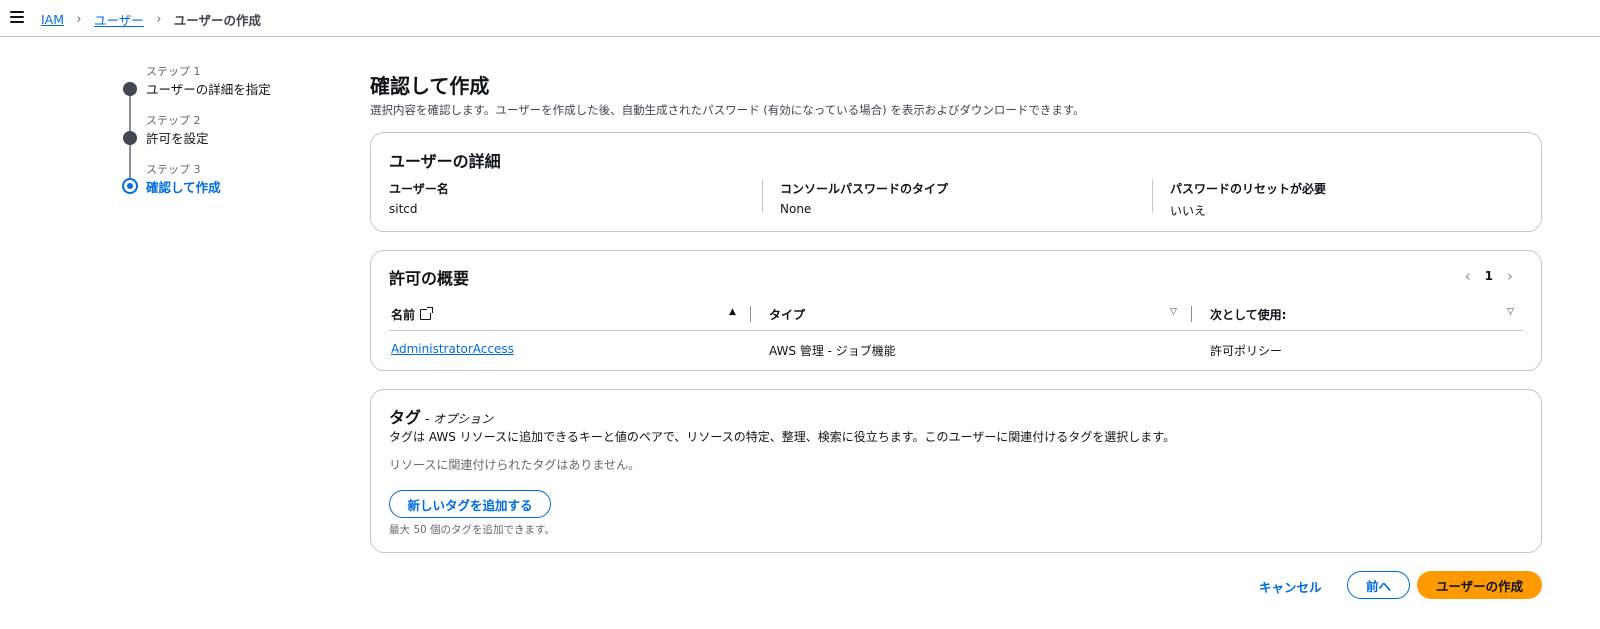 The width and height of the screenshot is (1600, 629). What do you see at coordinates (173, 169) in the screenshot?
I see `step-number: ステップ 3` at bounding box center [173, 169].